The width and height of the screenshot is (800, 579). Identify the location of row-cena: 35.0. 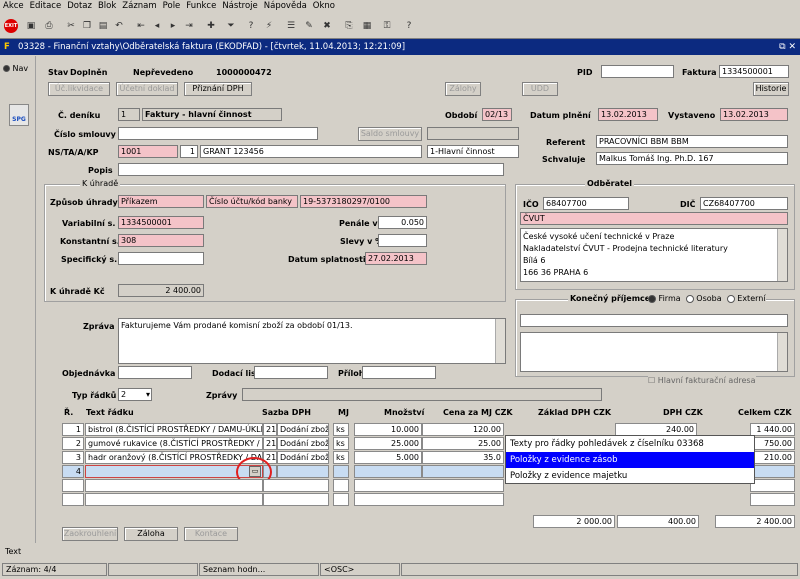
(463, 457).